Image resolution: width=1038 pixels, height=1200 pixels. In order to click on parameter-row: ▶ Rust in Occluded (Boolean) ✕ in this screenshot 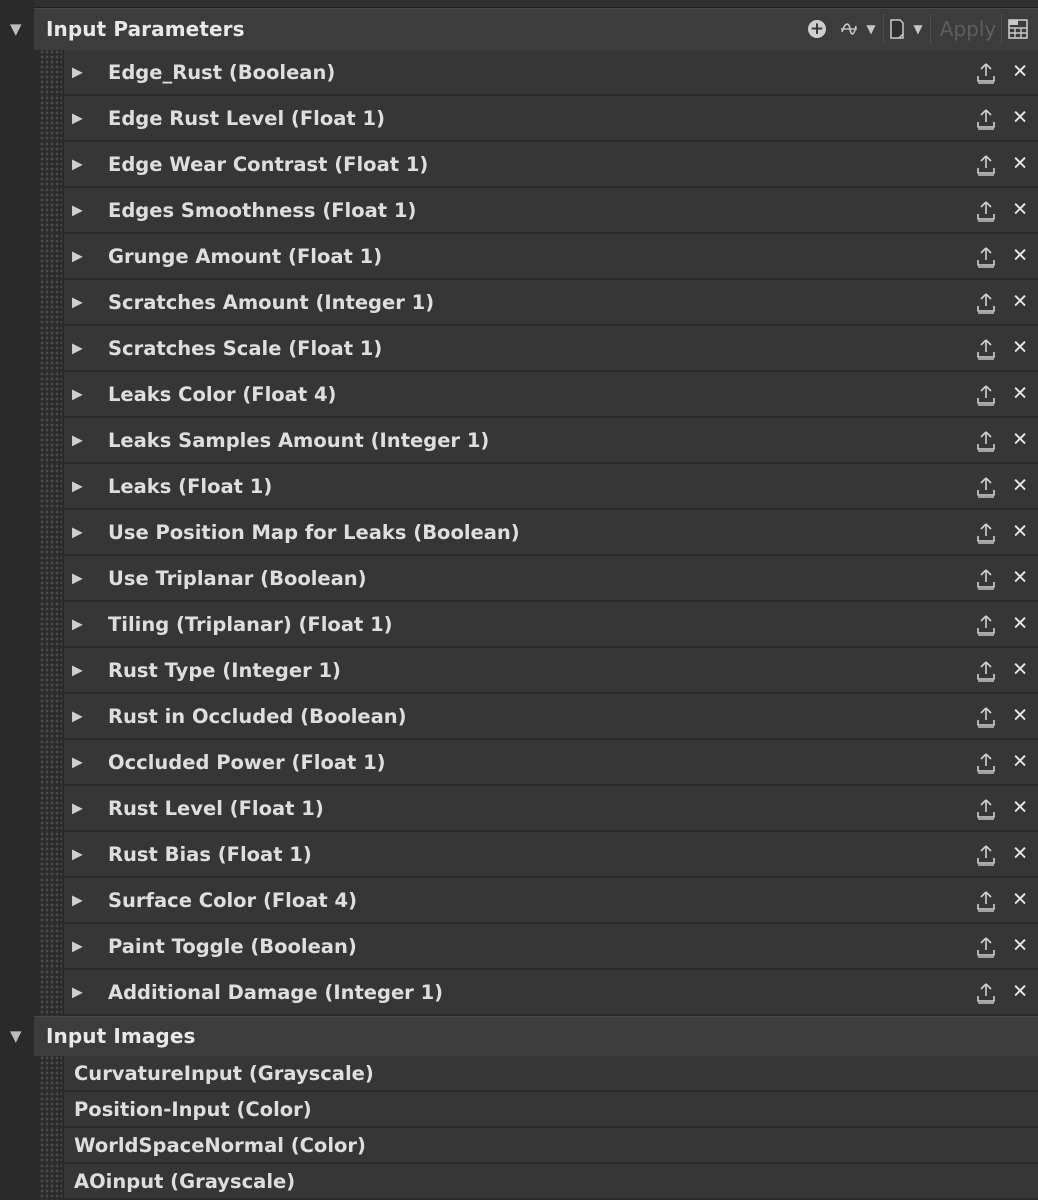, I will do `click(519, 717)`.